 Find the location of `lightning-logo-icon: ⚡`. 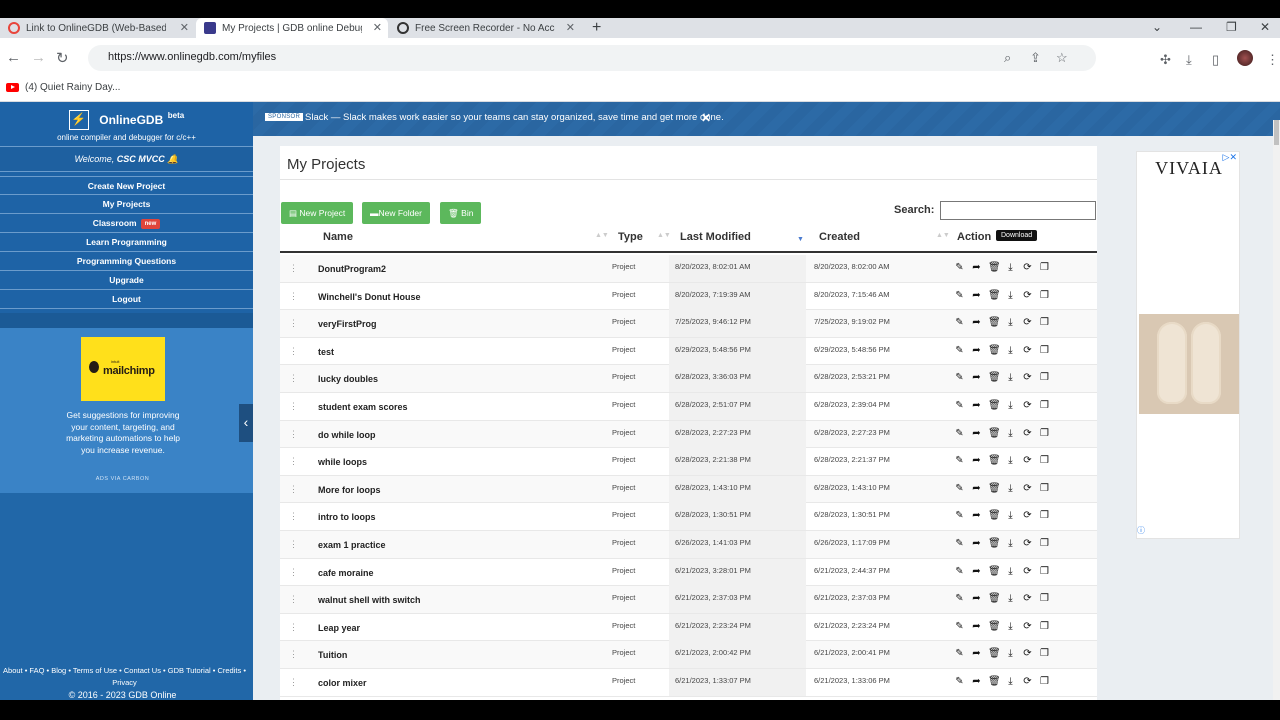

lightning-logo-icon: ⚡ is located at coordinates (78, 120).